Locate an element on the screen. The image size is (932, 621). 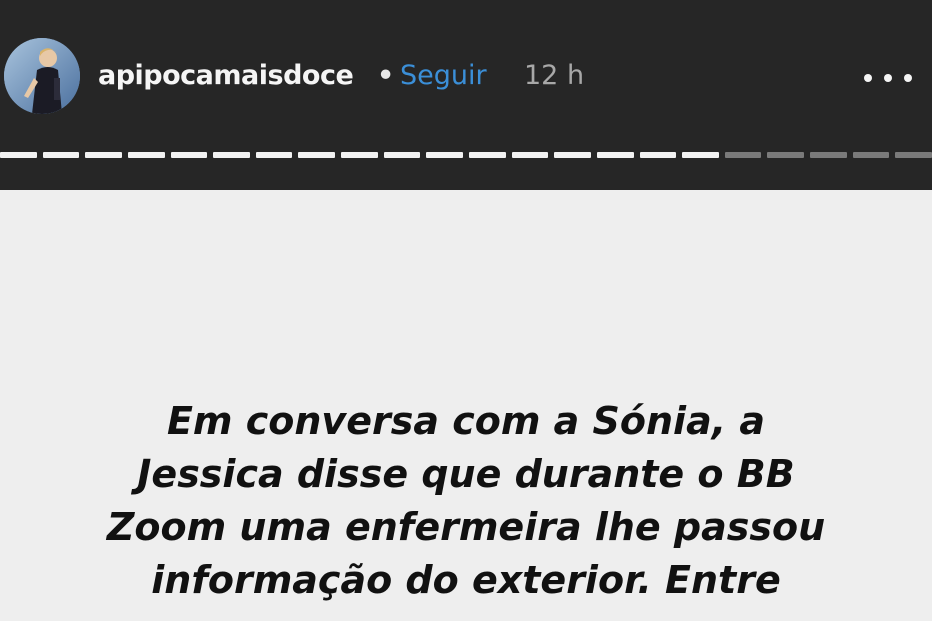
username-link: apipocamaisdoce is located at coordinates (226, 75).